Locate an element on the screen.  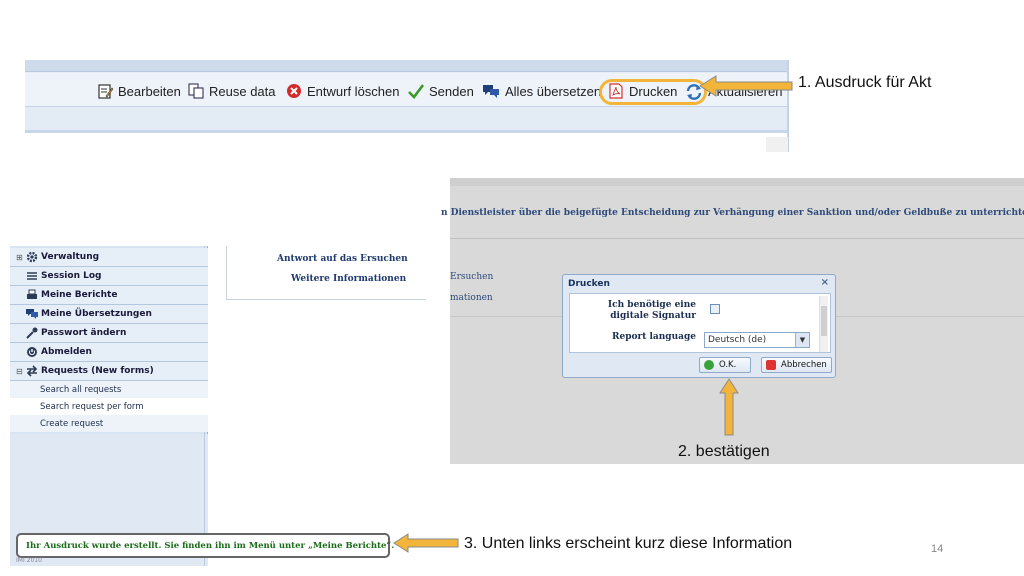
sidebar-item-session-log: Session Log is located at coordinates (109, 276).